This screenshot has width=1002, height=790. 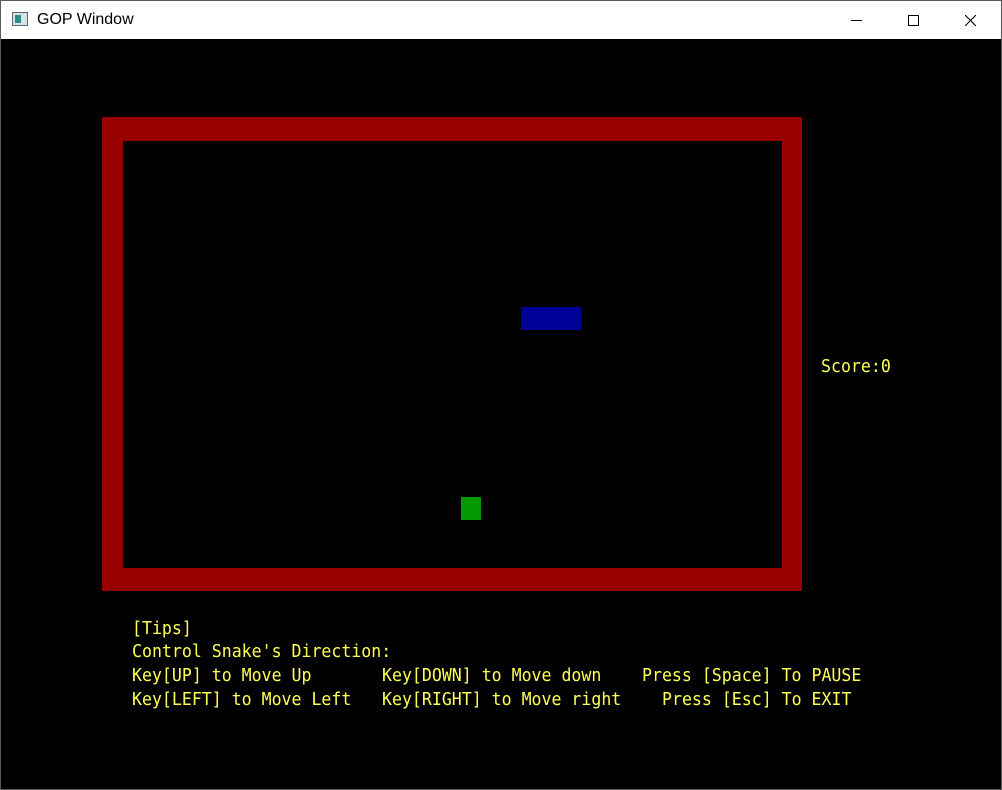 What do you see at coordinates (85, 19) in the screenshot?
I see `window-title: GOP Window` at bounding box center [85, 19].